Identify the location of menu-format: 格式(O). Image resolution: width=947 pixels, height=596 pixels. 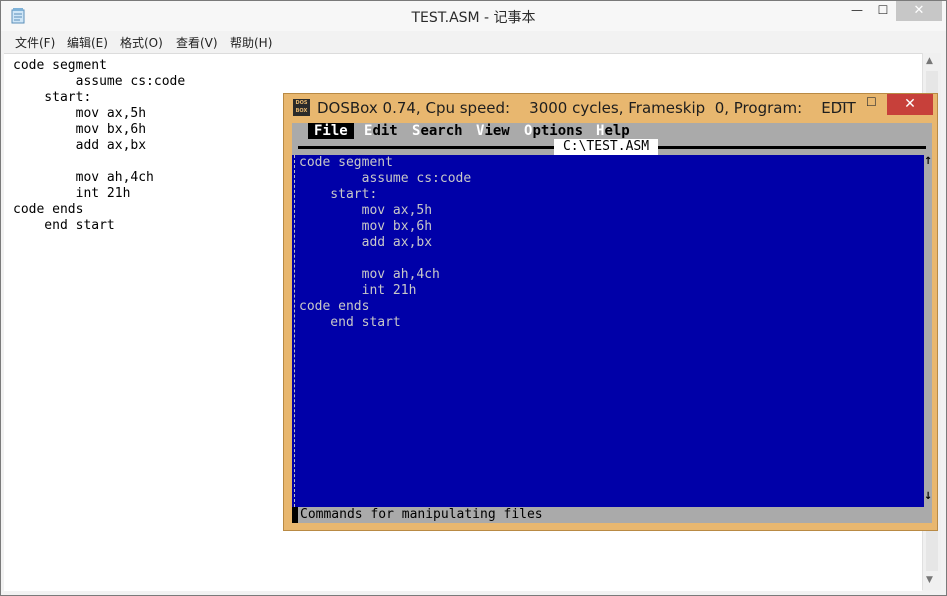
(141, 42).